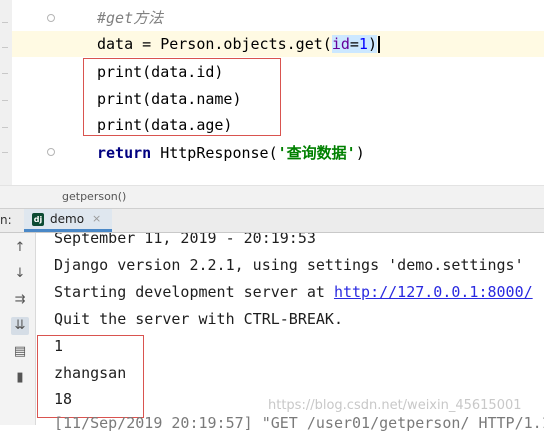  Describe the element at coordinates (38, 219) in the screenshot. I see `django-icon: dj` at that location.